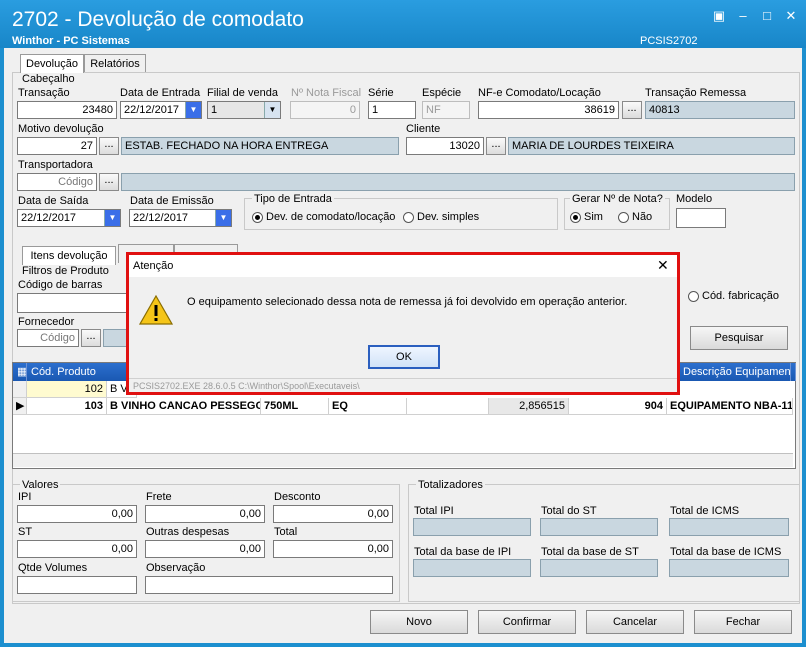  Describe the element at coordinates (693, 296) in the screenshot. I see `cod-fabricacao-radio` at that location.